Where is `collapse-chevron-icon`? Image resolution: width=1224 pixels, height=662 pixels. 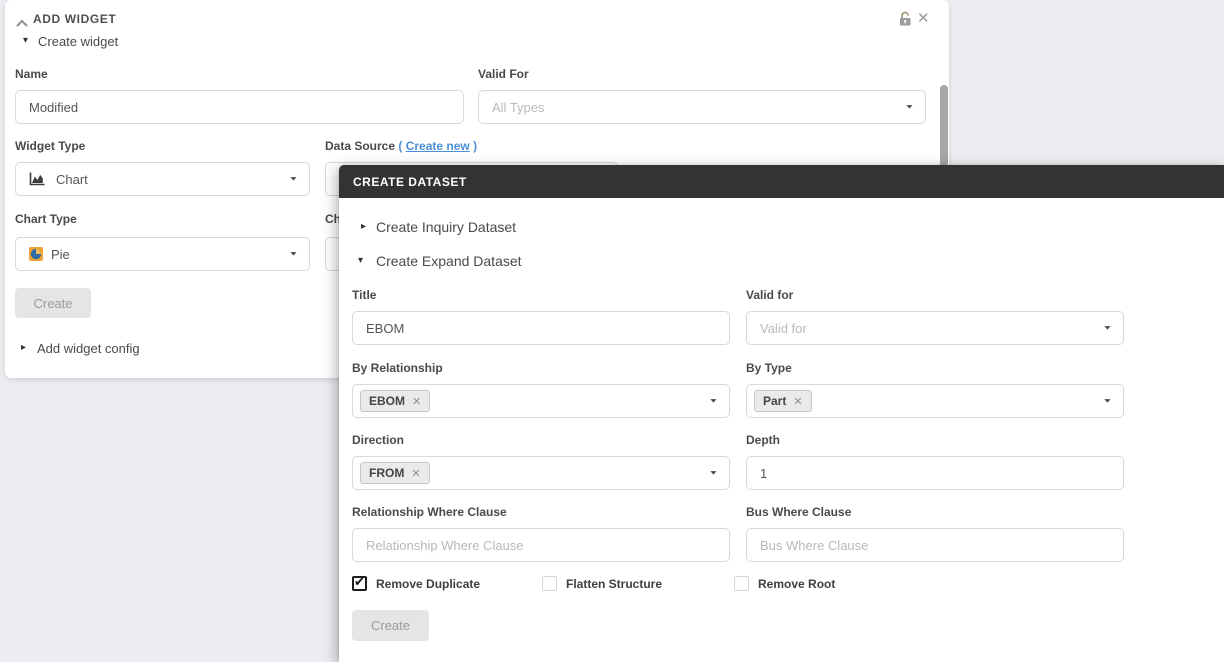
collapse-chevron-icon is located at coordinates (22, 23).